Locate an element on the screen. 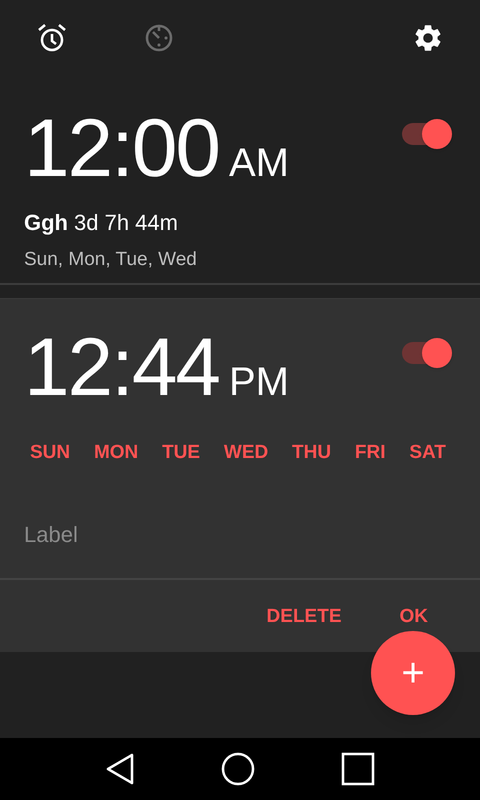  timer-icon is located at coordinates (159, 38).